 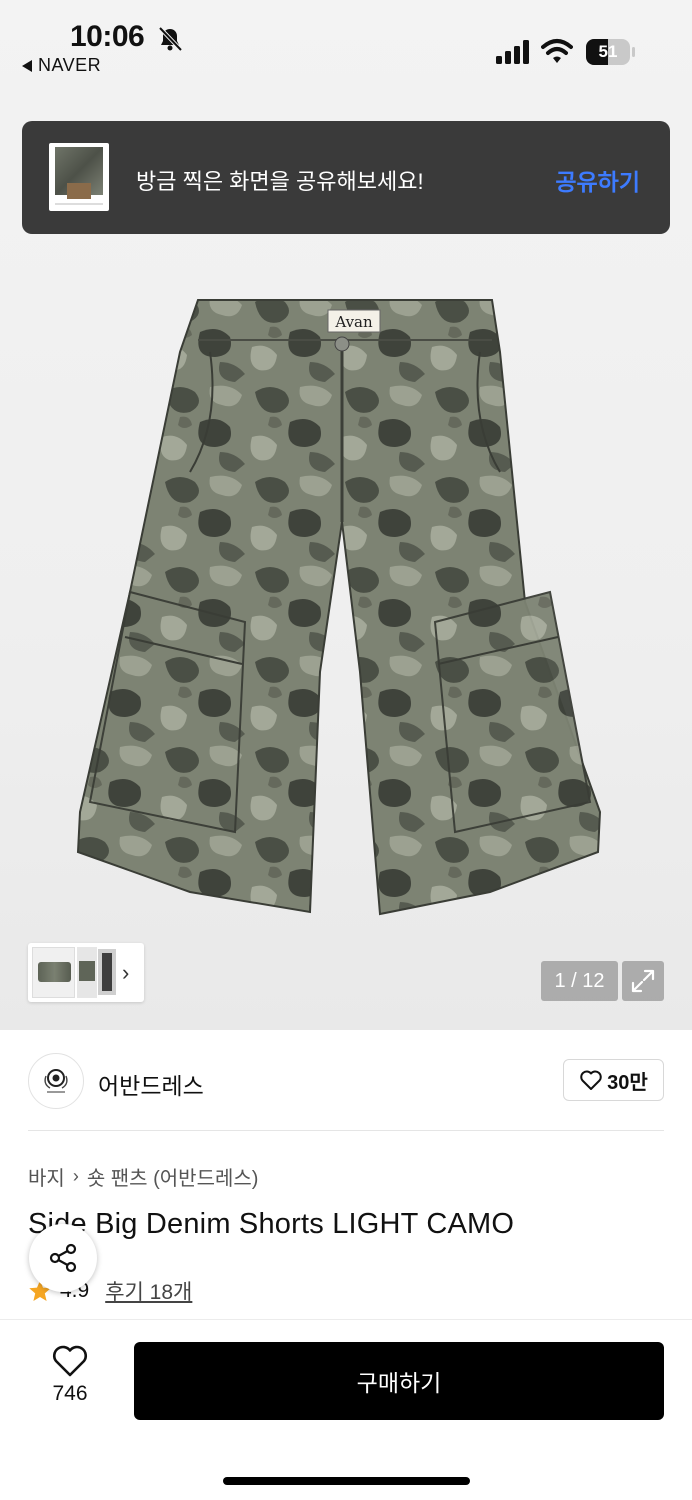 I want to click on share-toast-message: 방금 찍은 화면을 공유해보세요!, so click(x=280, y=181).